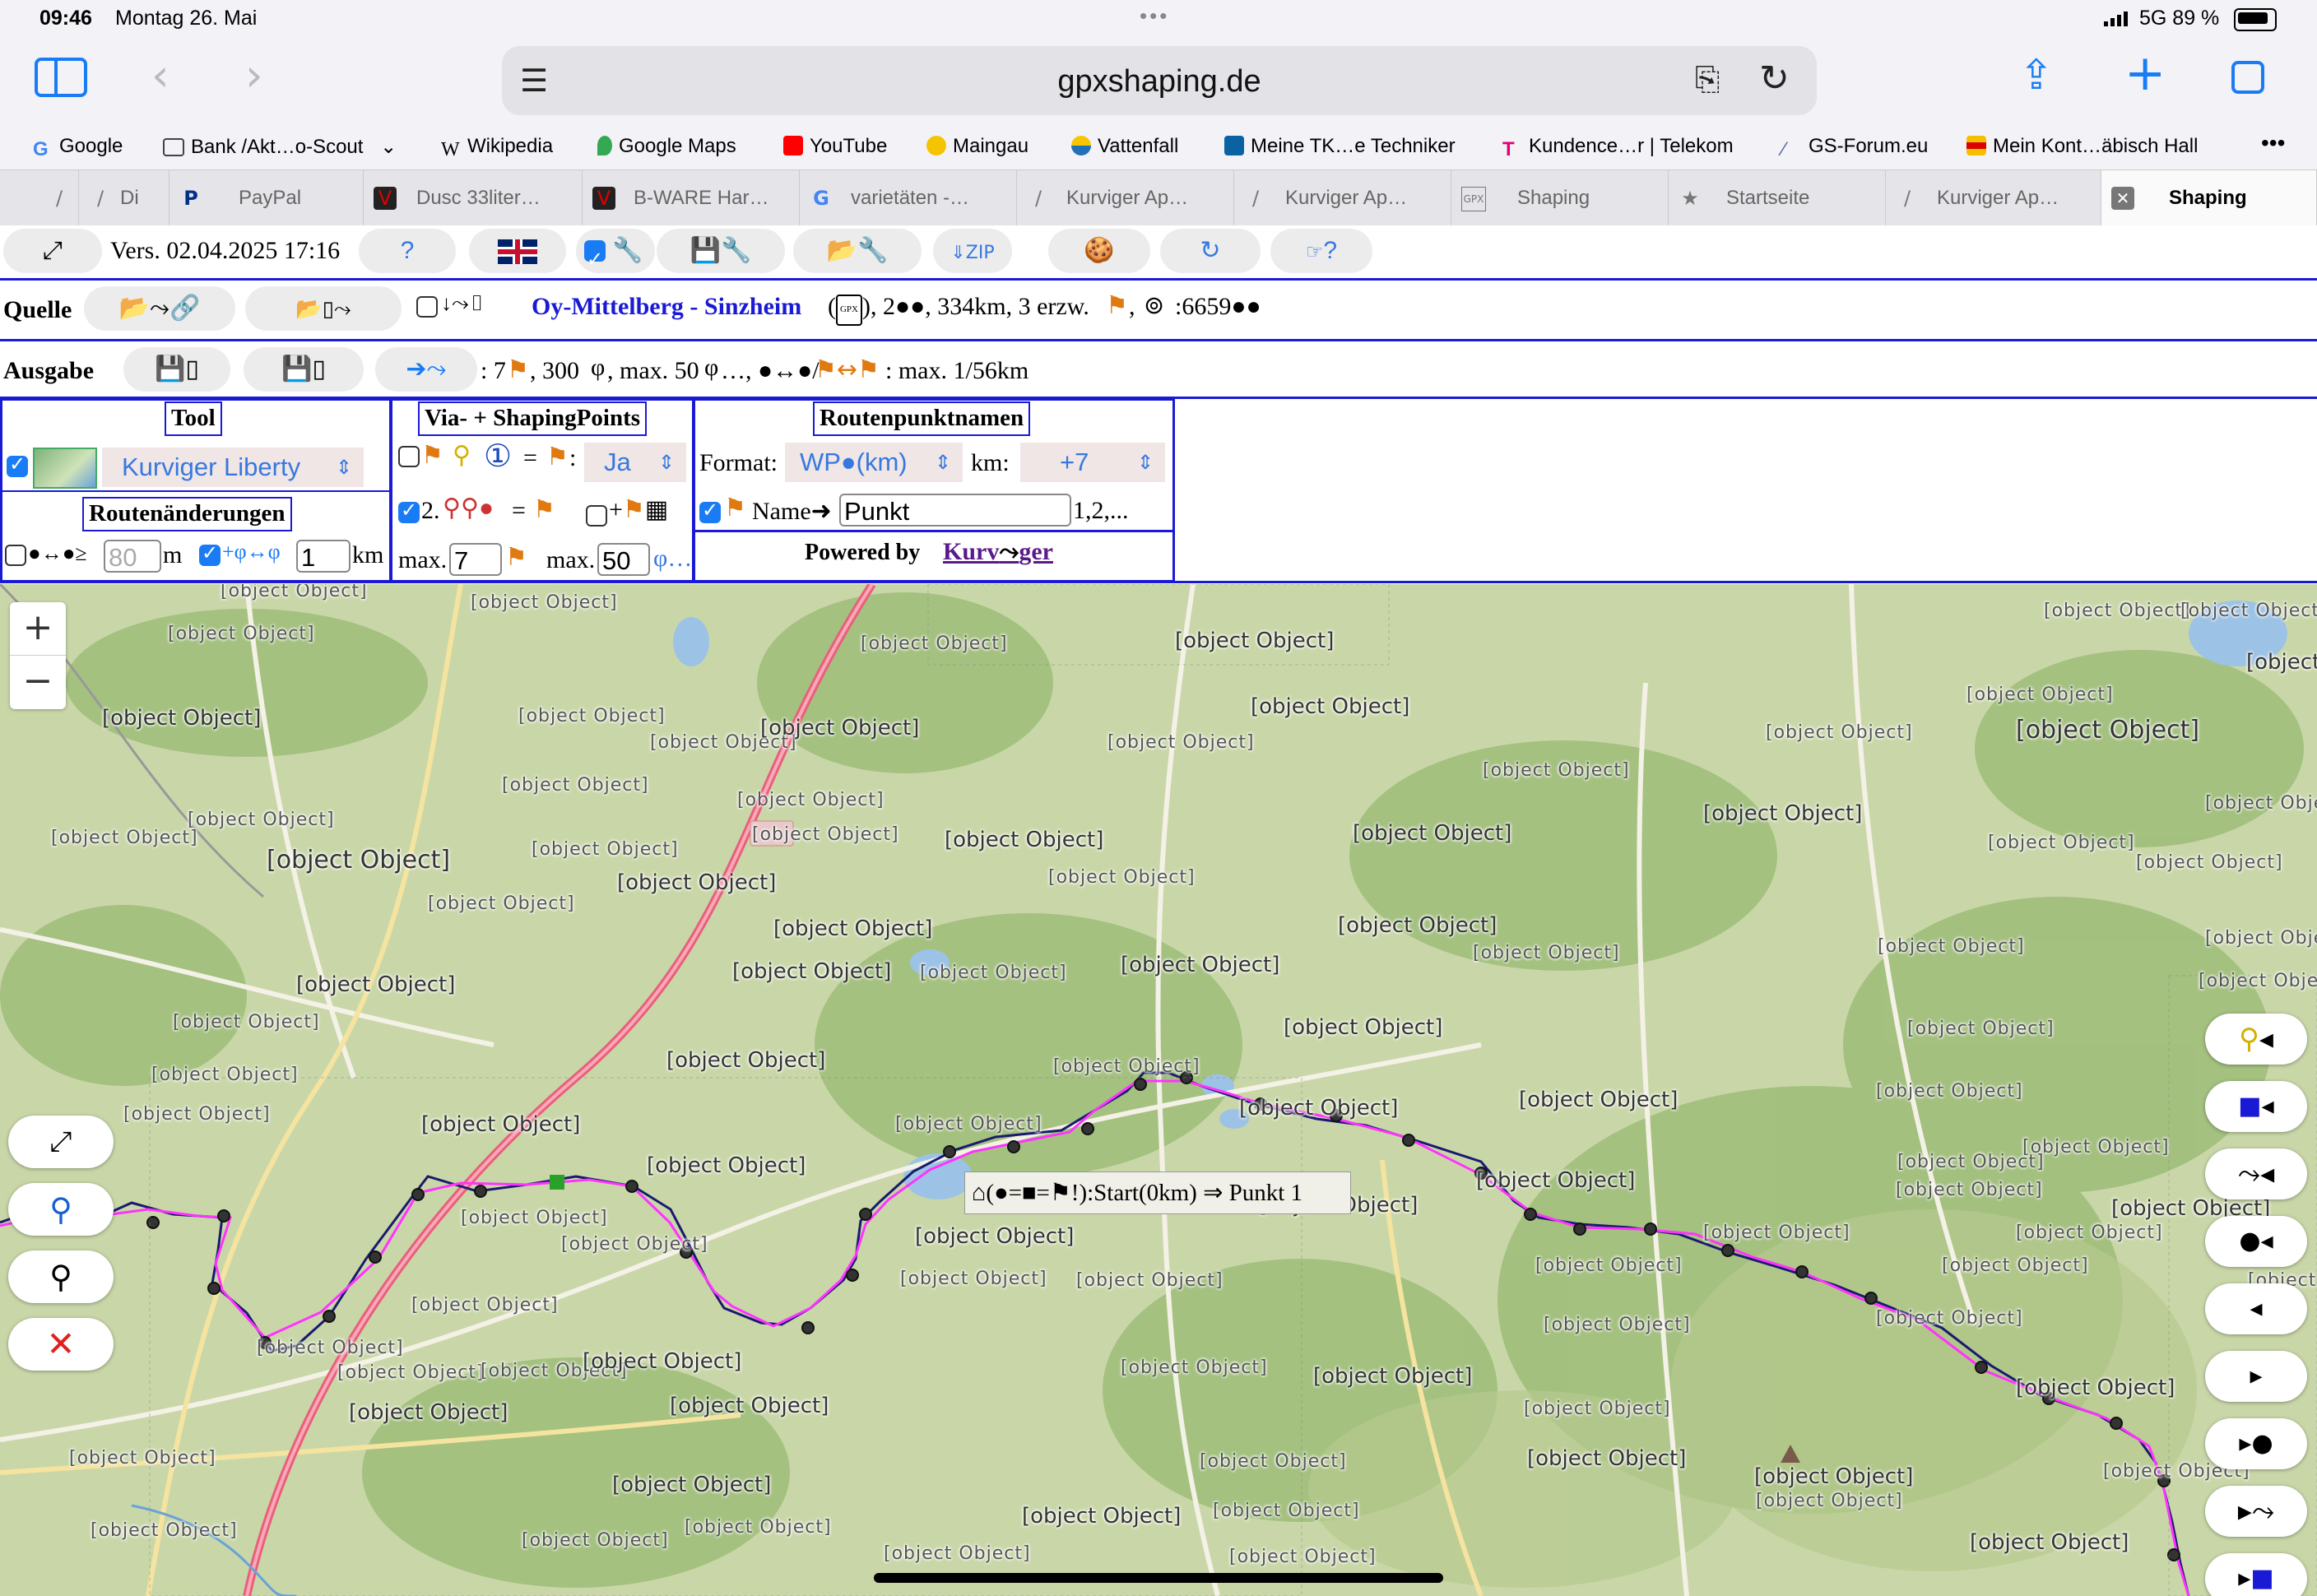 The image size is (2317, 1596). Describe the element at coordinates (280, 147) in the screenshot. I see `bookmark-folder: Bank /Akt…o-Scout ⌄` at that location.